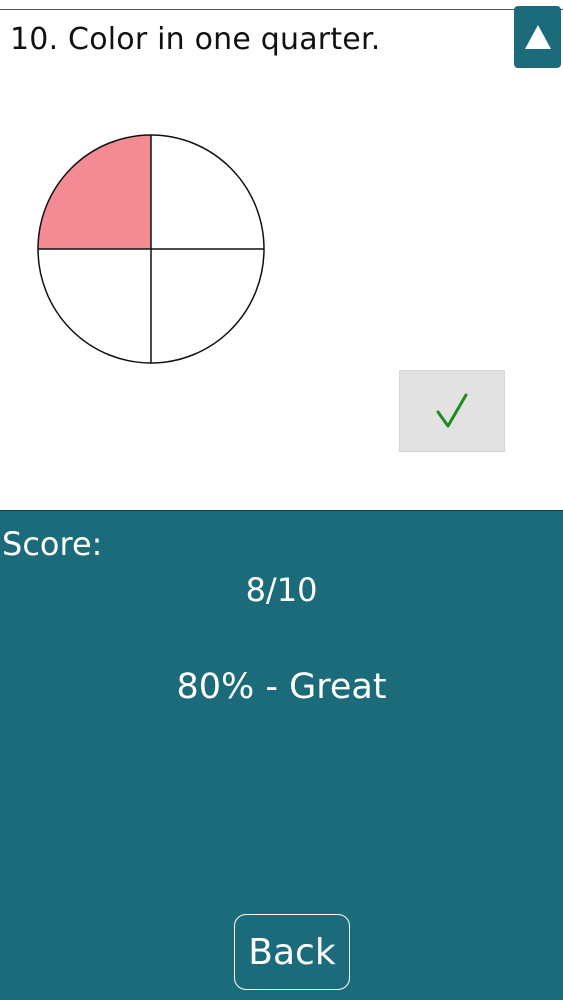 Image resolution: width=563 pixels, height=1000 pixels. I want to click on quarter-bottom-left, so click(94, 306).